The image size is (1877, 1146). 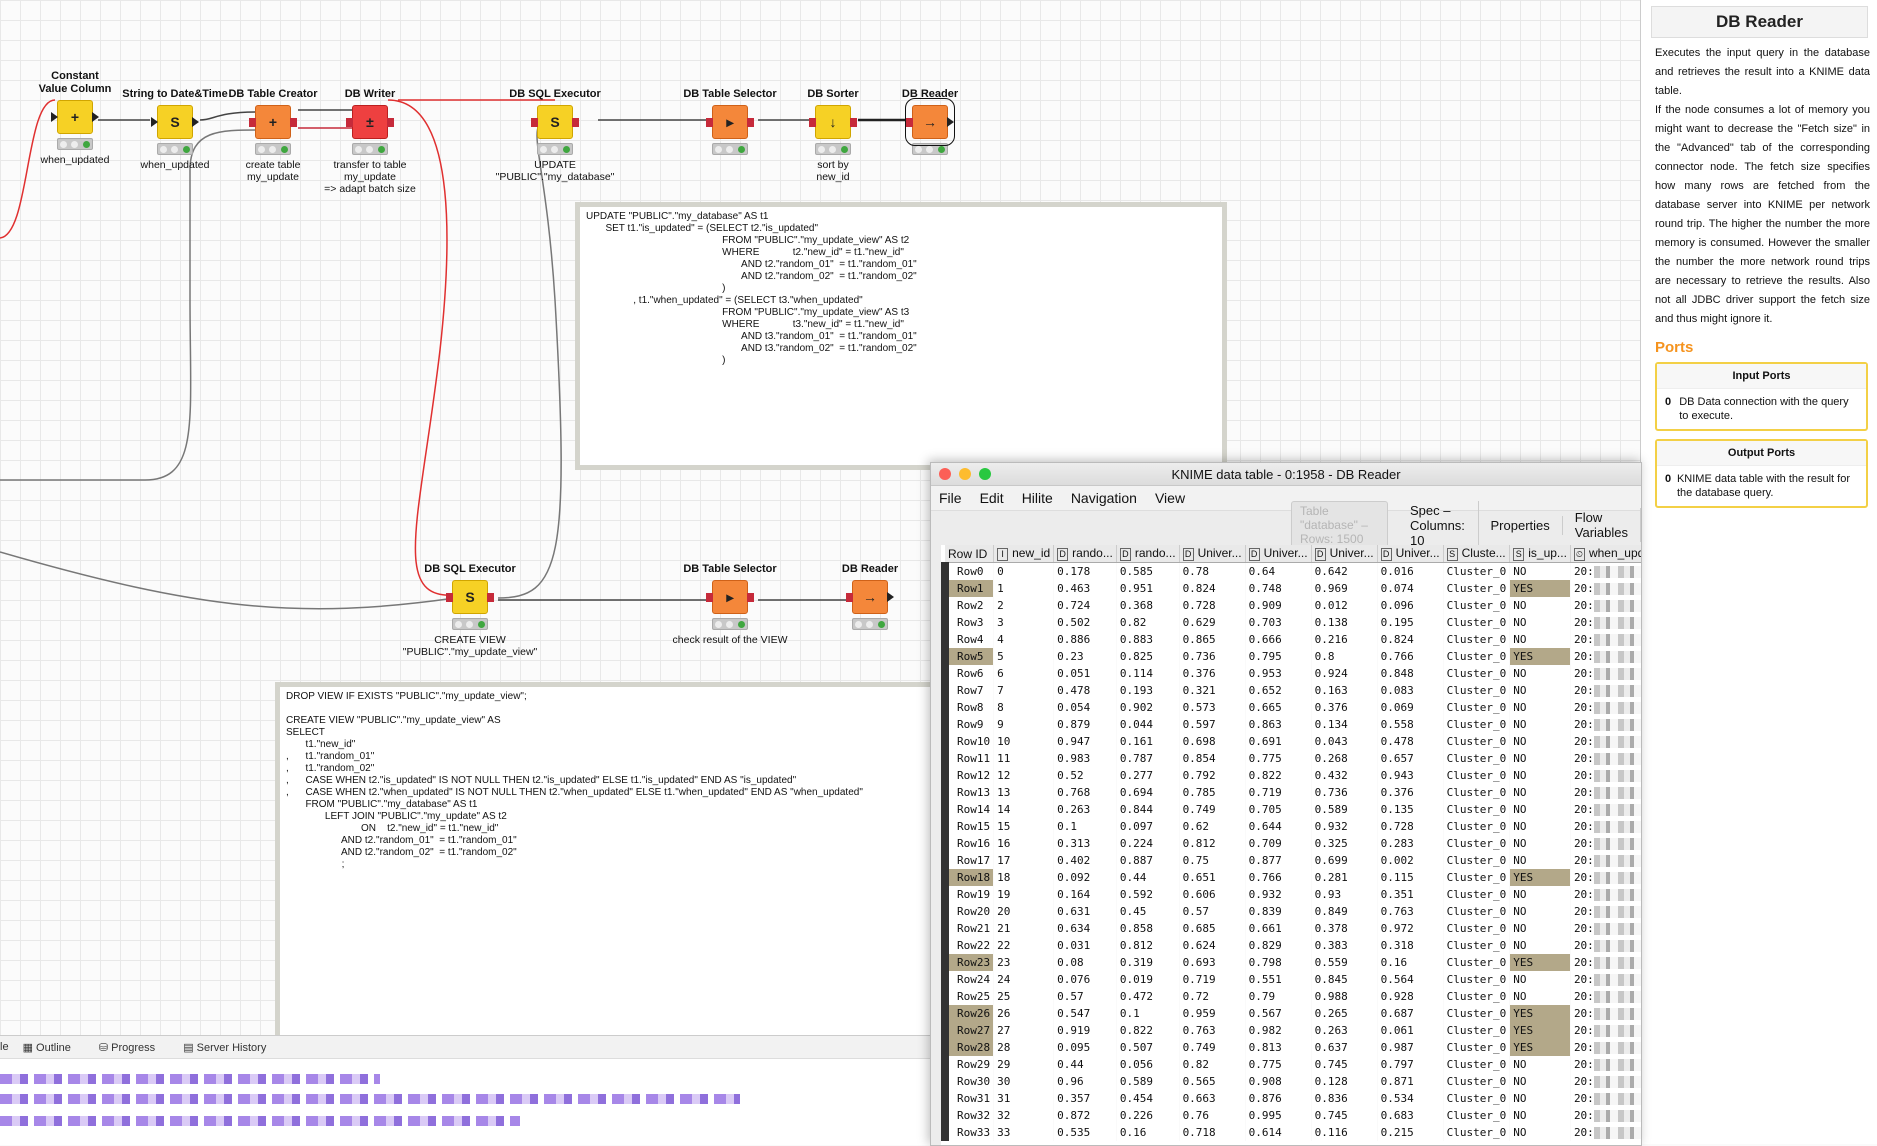 I want to click on table-cell: 0.849, so click(x=1344, y=911).